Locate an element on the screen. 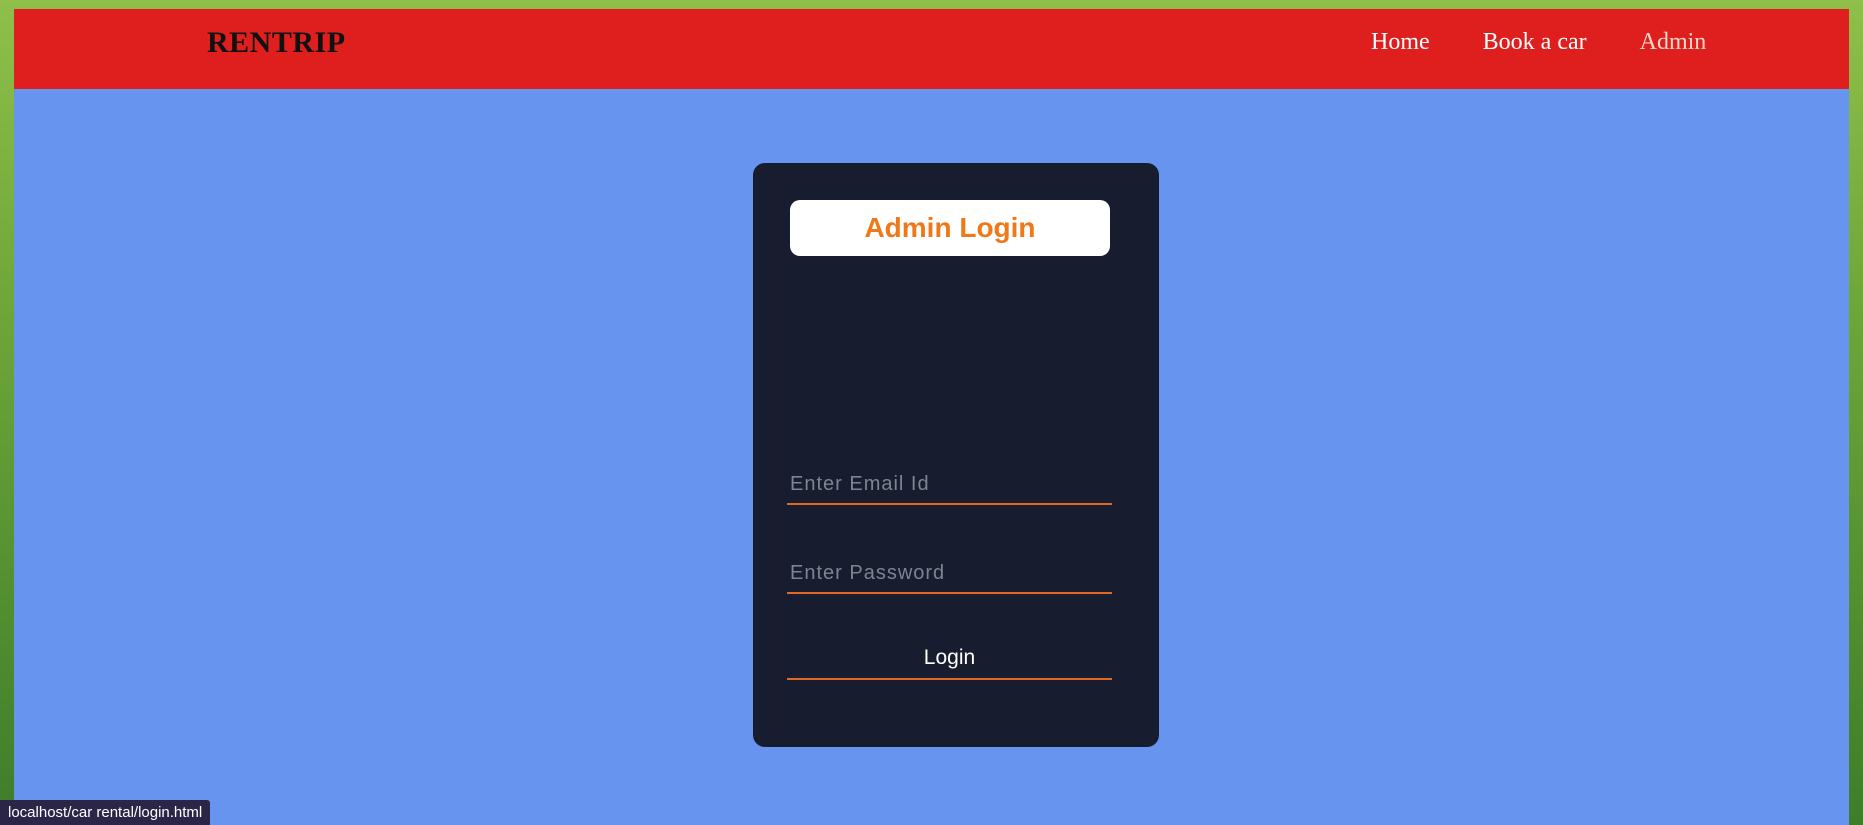 This screenshot has width=1863, height=825. login-title: Admin Login is located at coordinates (950, 227).